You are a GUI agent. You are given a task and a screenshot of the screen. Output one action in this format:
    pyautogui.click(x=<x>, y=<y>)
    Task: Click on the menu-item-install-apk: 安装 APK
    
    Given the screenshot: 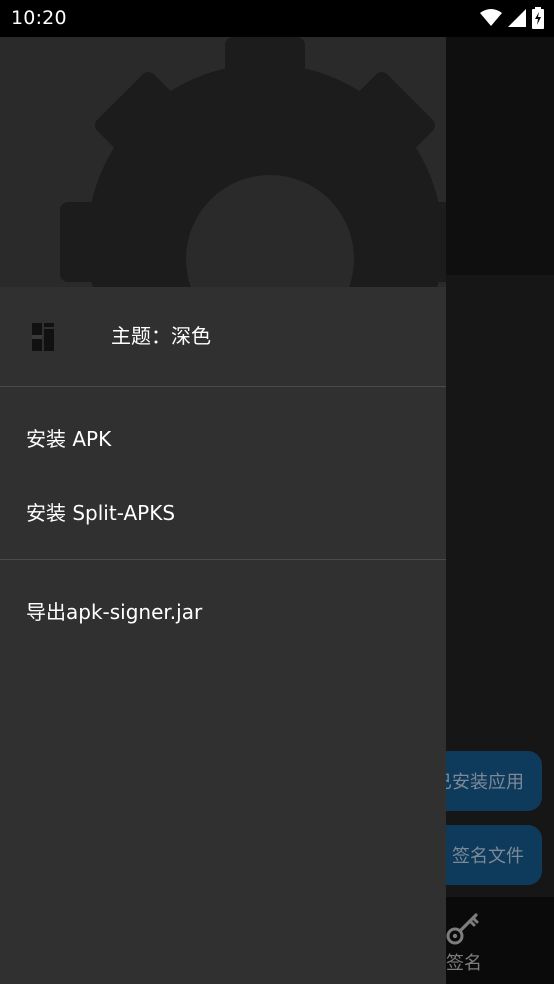 What is the action you would take?
    pyautogui.click(x=223, y=437)
    